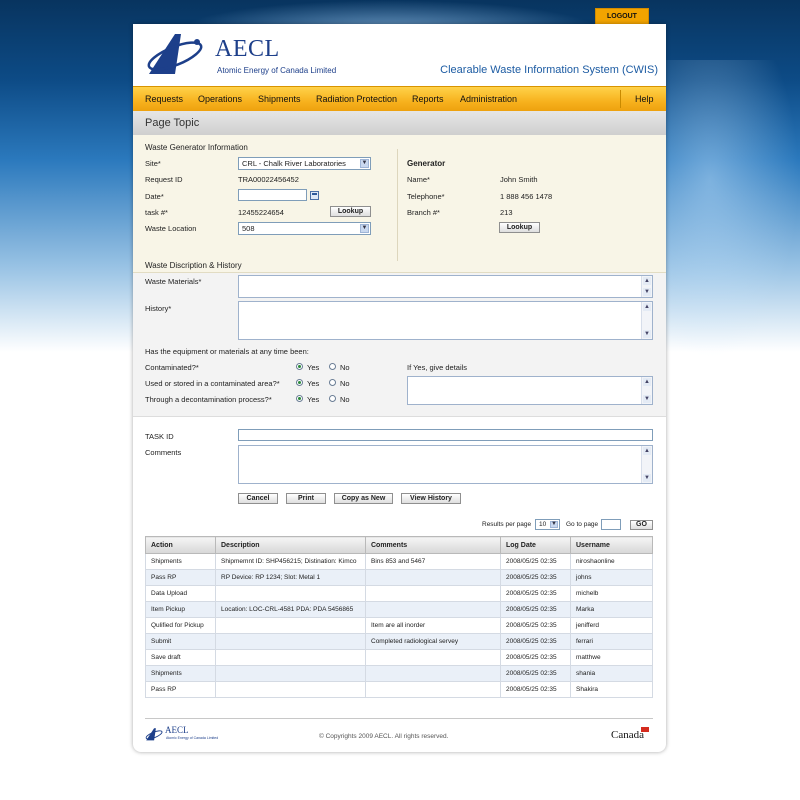 Image resolution: width=800 pixels, height=800 pixels. What do you see at coordinates (356, 99) in the screenshot?
I see `nav-item-radiation-protection: Radiation Protection` at bounding box center [356, 99].